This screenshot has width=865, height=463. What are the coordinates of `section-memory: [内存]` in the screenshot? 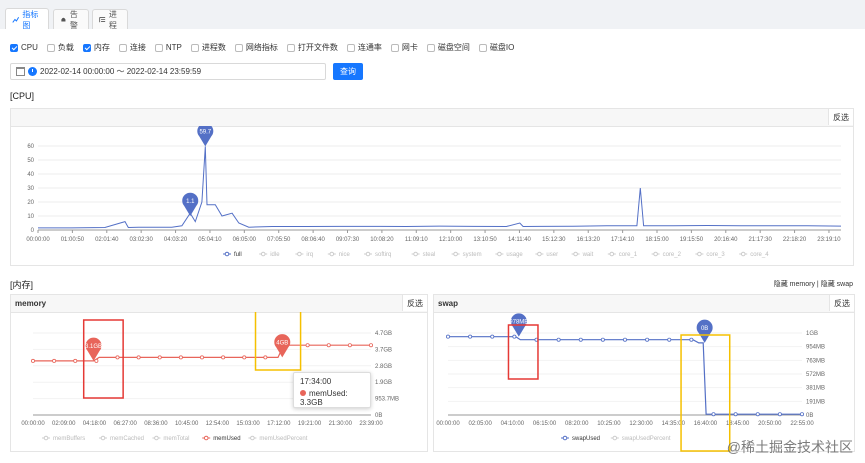 It's located at (22, 285).